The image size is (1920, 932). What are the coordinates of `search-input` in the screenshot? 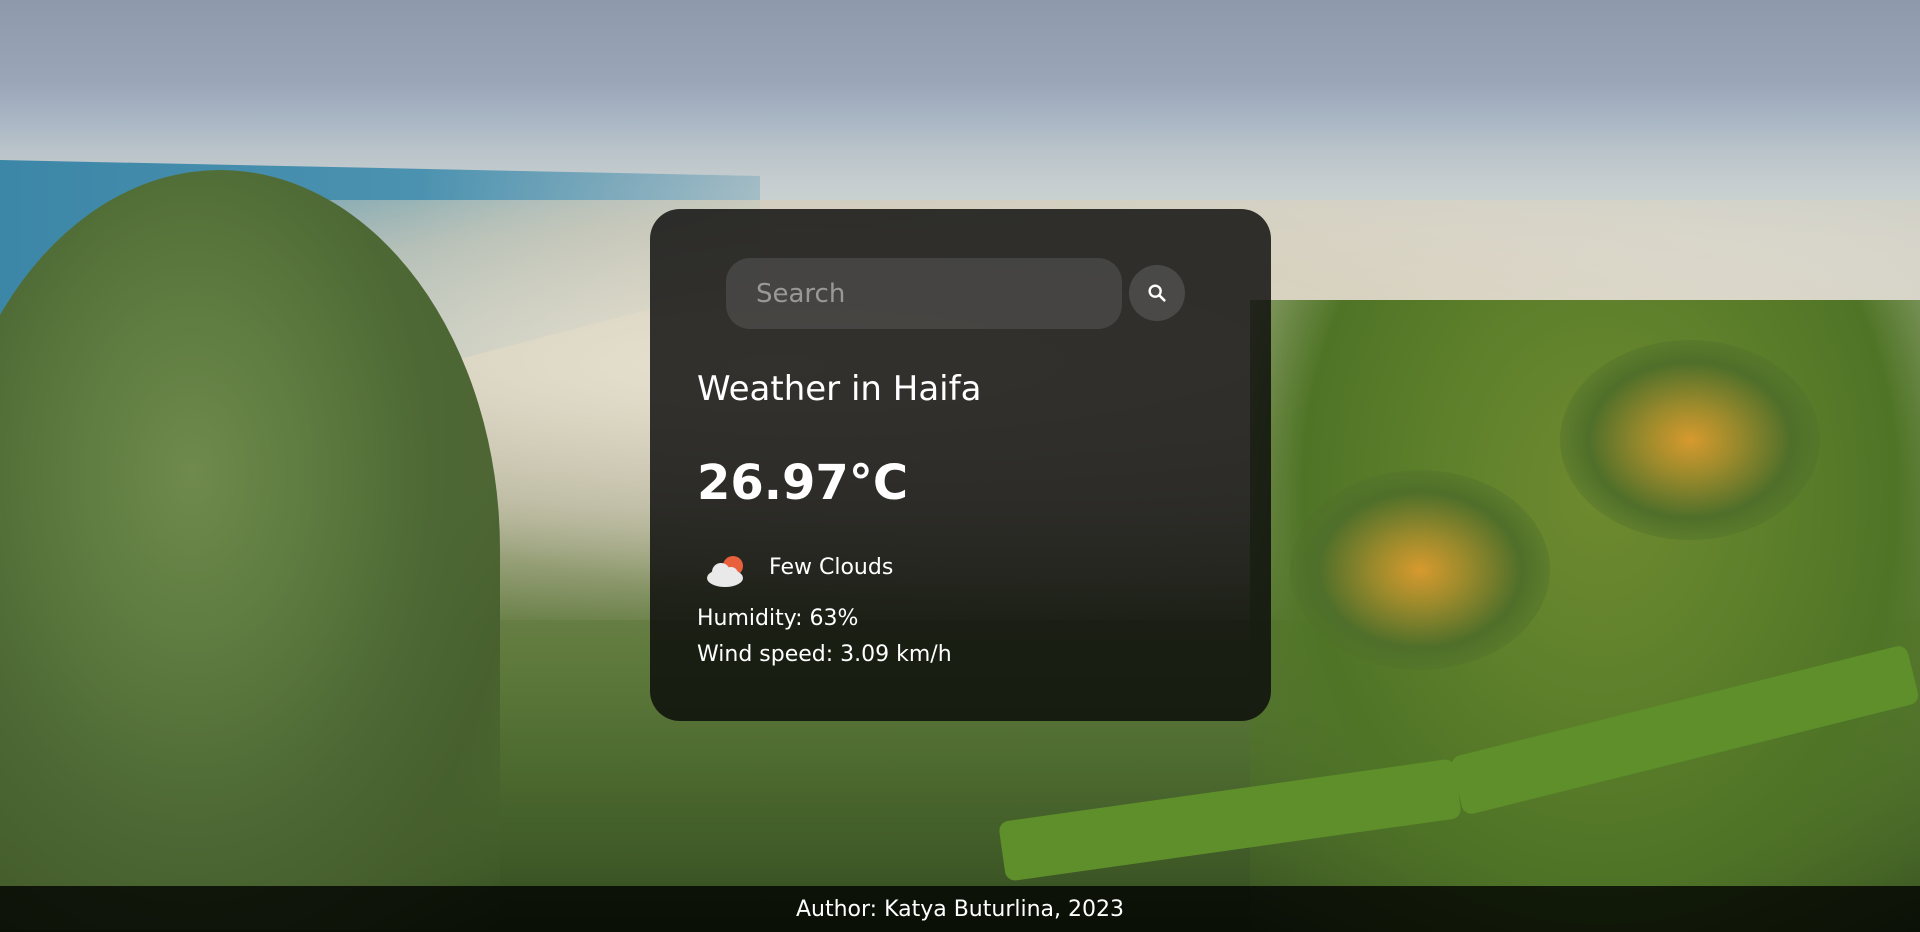 It's located at (924, 293).